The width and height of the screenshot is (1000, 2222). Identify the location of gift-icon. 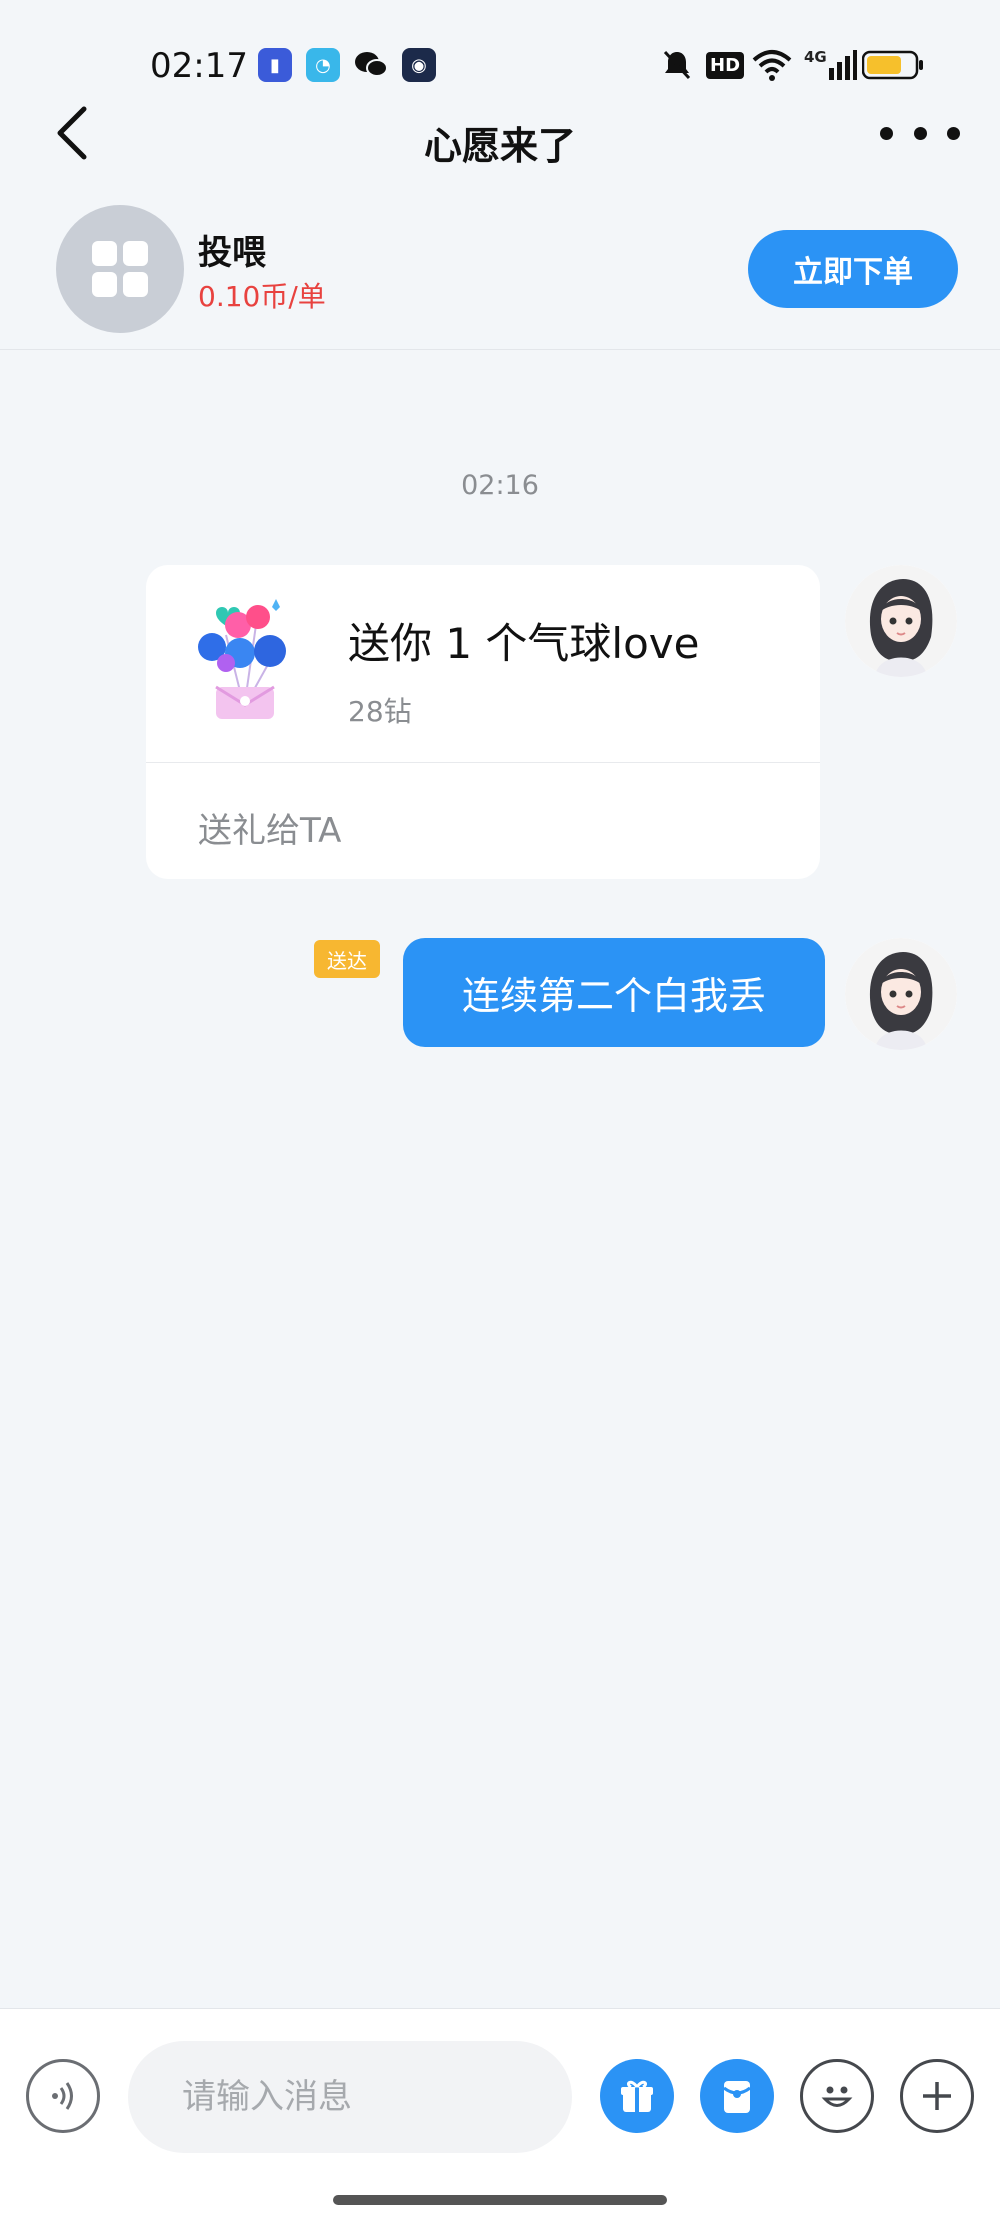
(637, 2096).